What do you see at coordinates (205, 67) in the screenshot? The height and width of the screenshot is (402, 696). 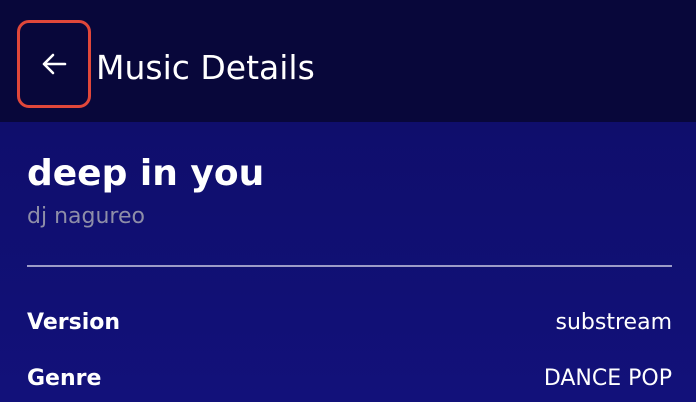 I see `page-title: Music Details` at bounding box center [205, 67].